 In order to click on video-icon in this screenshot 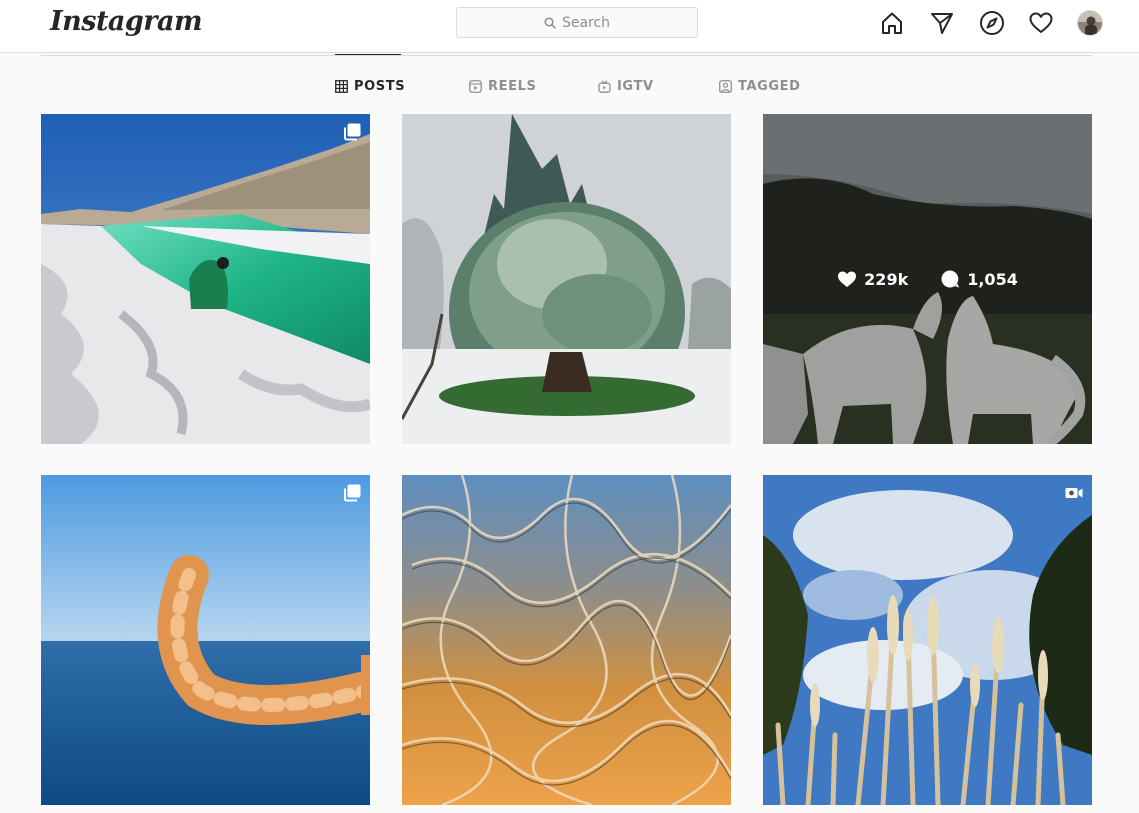, I will do `click(1074, 493)`.